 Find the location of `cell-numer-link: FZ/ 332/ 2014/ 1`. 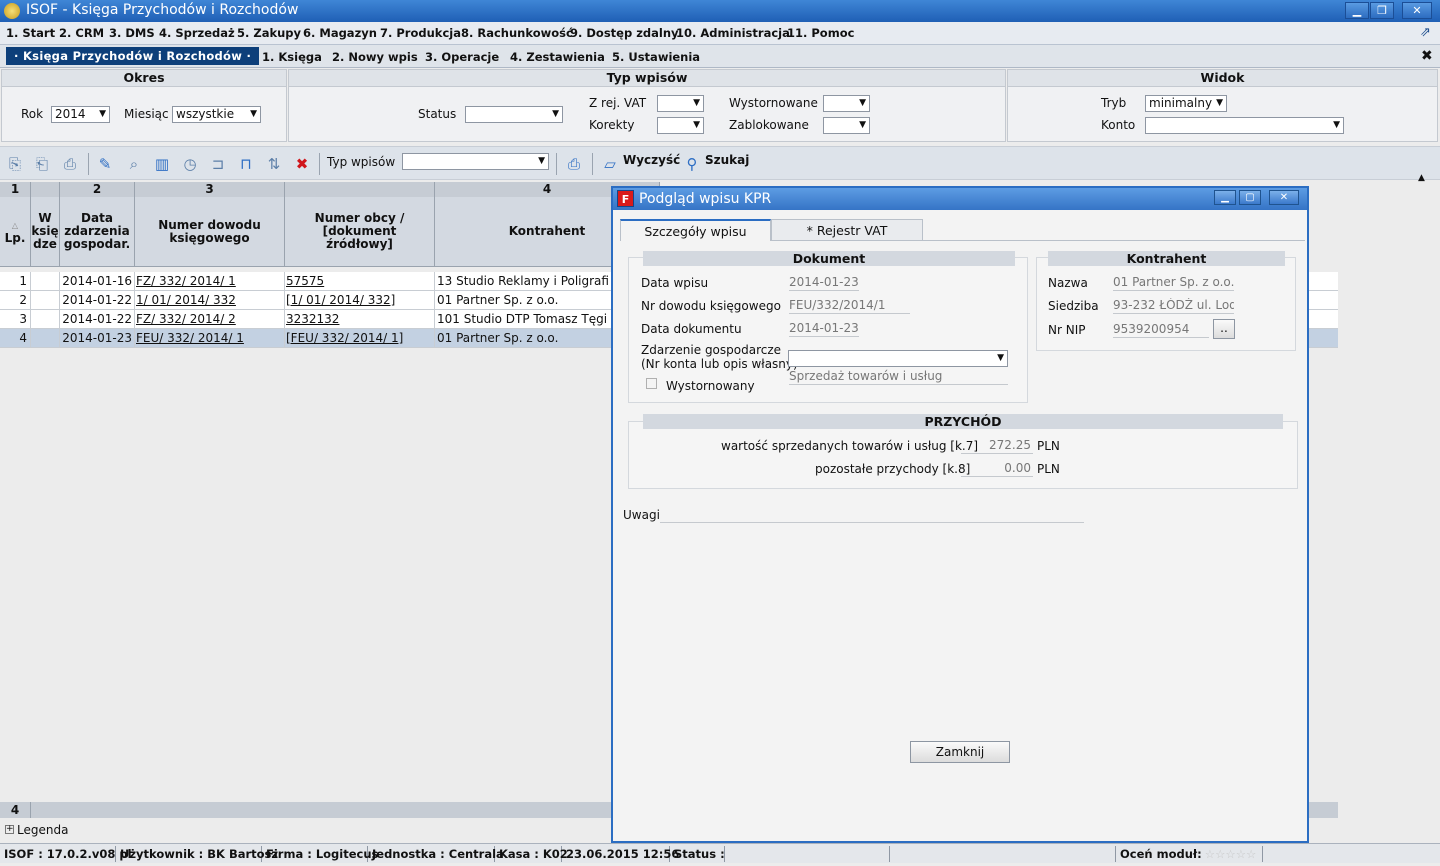

cell-numer-link: FZ/ 332/ 2014/ 1 is located at coordinates (210, 281).